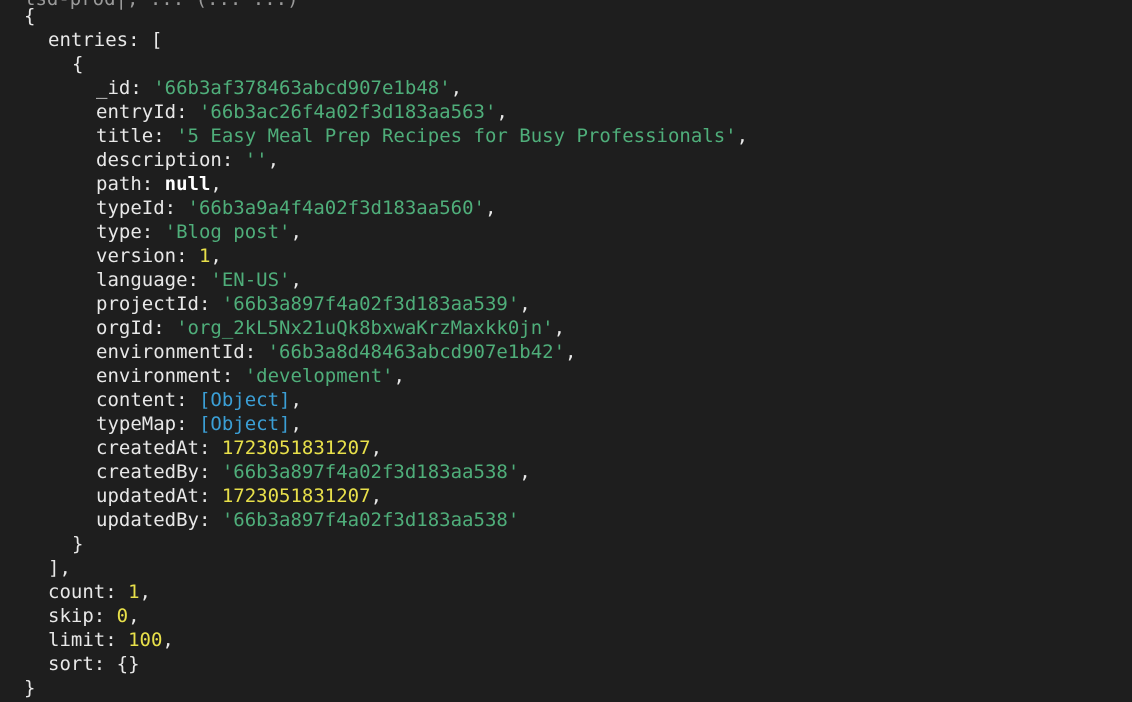 This screenshot has width=1132, height=702. Describe the element at coordinates (94, 616) in the screenshot. I see `field-skip: skip: 0,` at that location.